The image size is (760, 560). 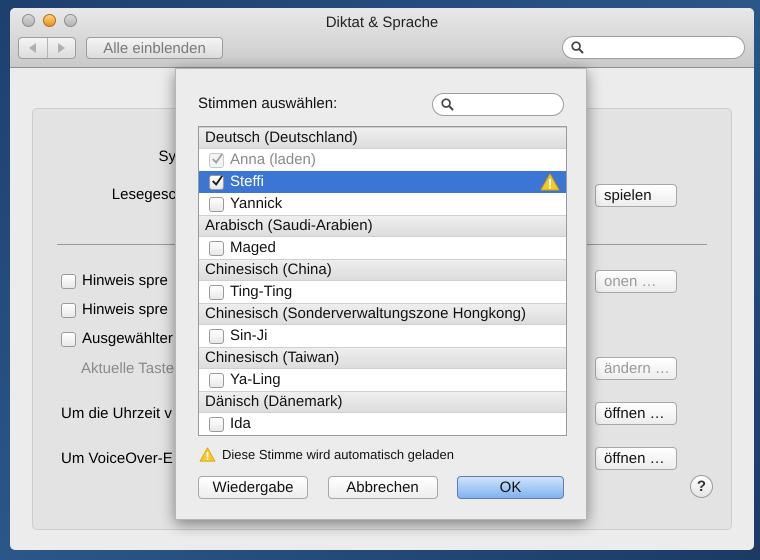 I want to click on search-field, so click(x=653, y=47).